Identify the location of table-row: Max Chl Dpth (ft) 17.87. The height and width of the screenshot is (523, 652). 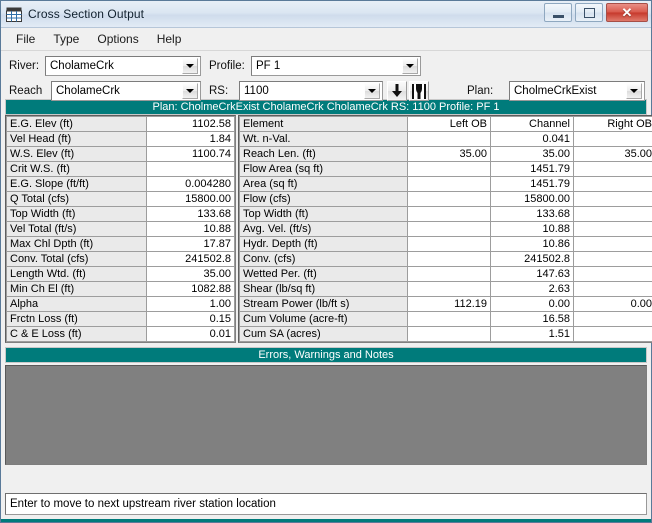
(120, 244).